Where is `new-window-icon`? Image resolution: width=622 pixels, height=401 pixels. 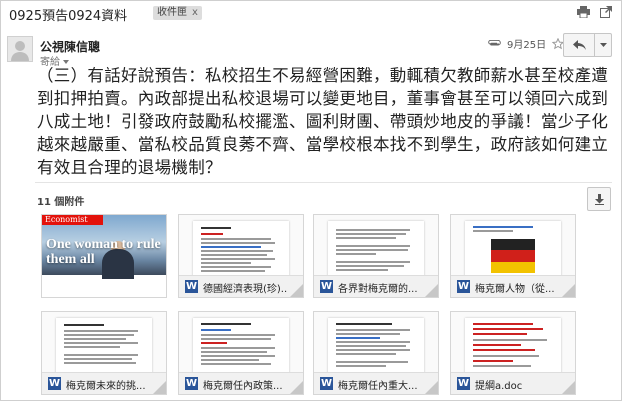 new-window-icon is located at coordinates (606, 12).